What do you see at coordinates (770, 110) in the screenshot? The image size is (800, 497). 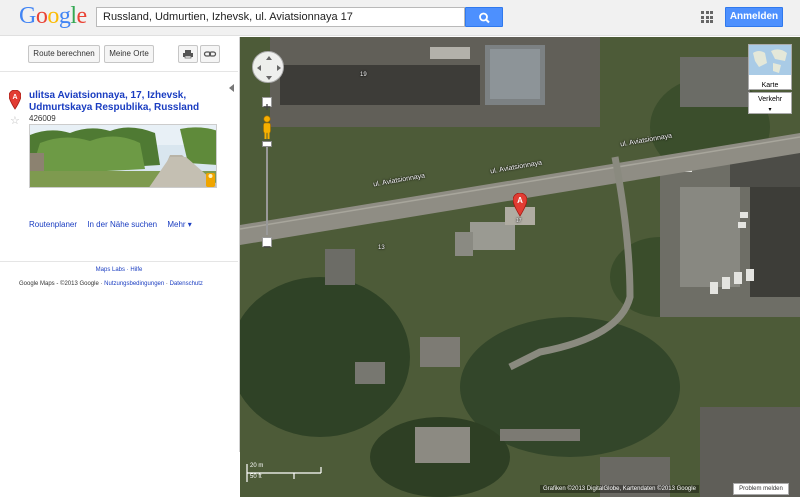 I see `chevron-down-icon: ▾` at bounding box center [770, 110].